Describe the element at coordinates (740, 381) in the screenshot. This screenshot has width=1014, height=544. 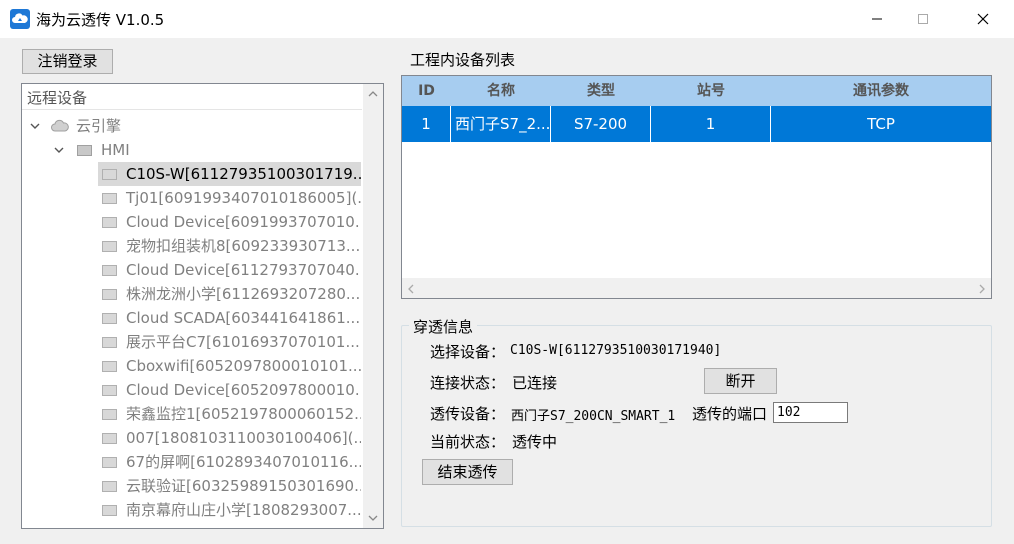
I see `disconnect-button: 断开` at that location.